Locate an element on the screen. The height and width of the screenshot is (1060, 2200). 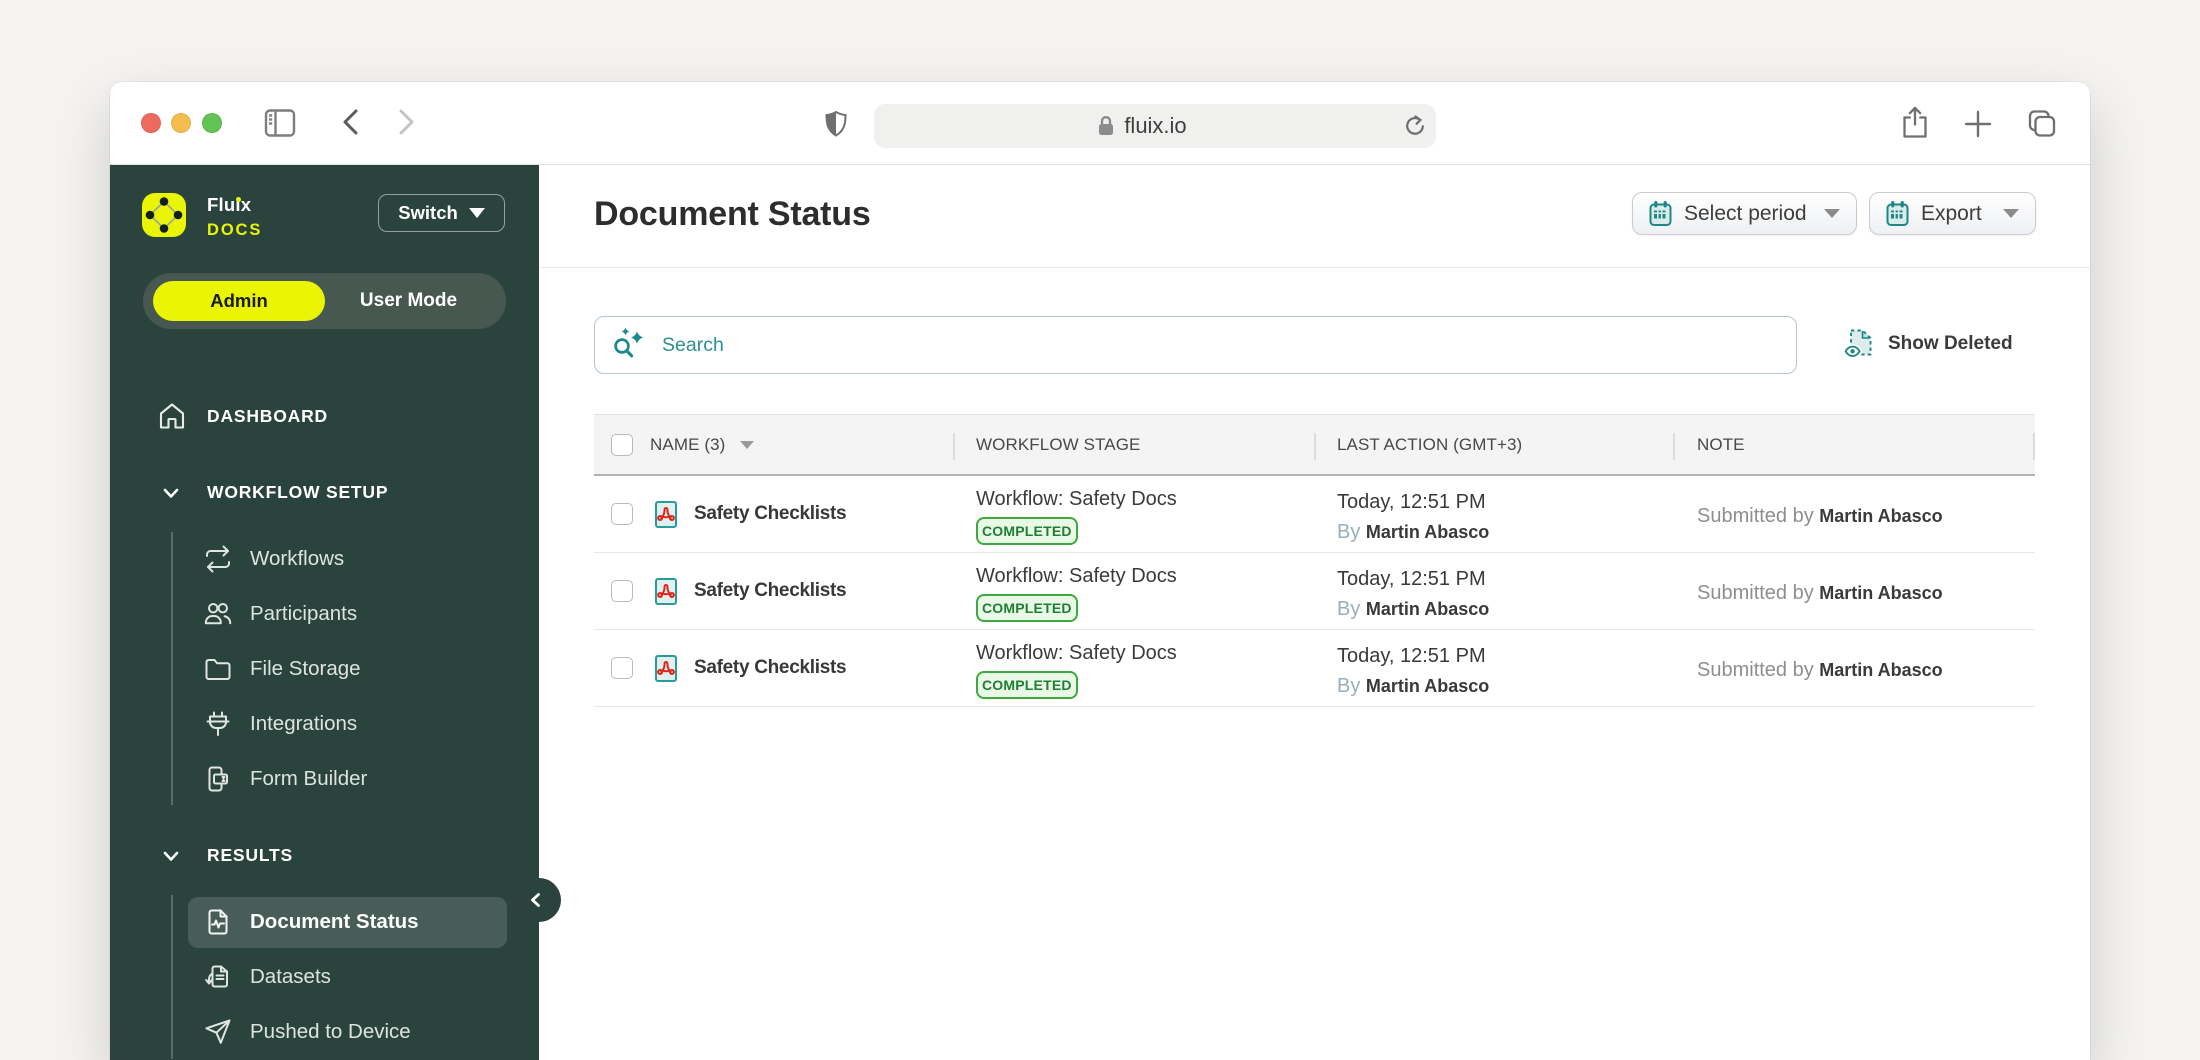
mode-user-tab: User Mode is located at coordinates (408, 301).